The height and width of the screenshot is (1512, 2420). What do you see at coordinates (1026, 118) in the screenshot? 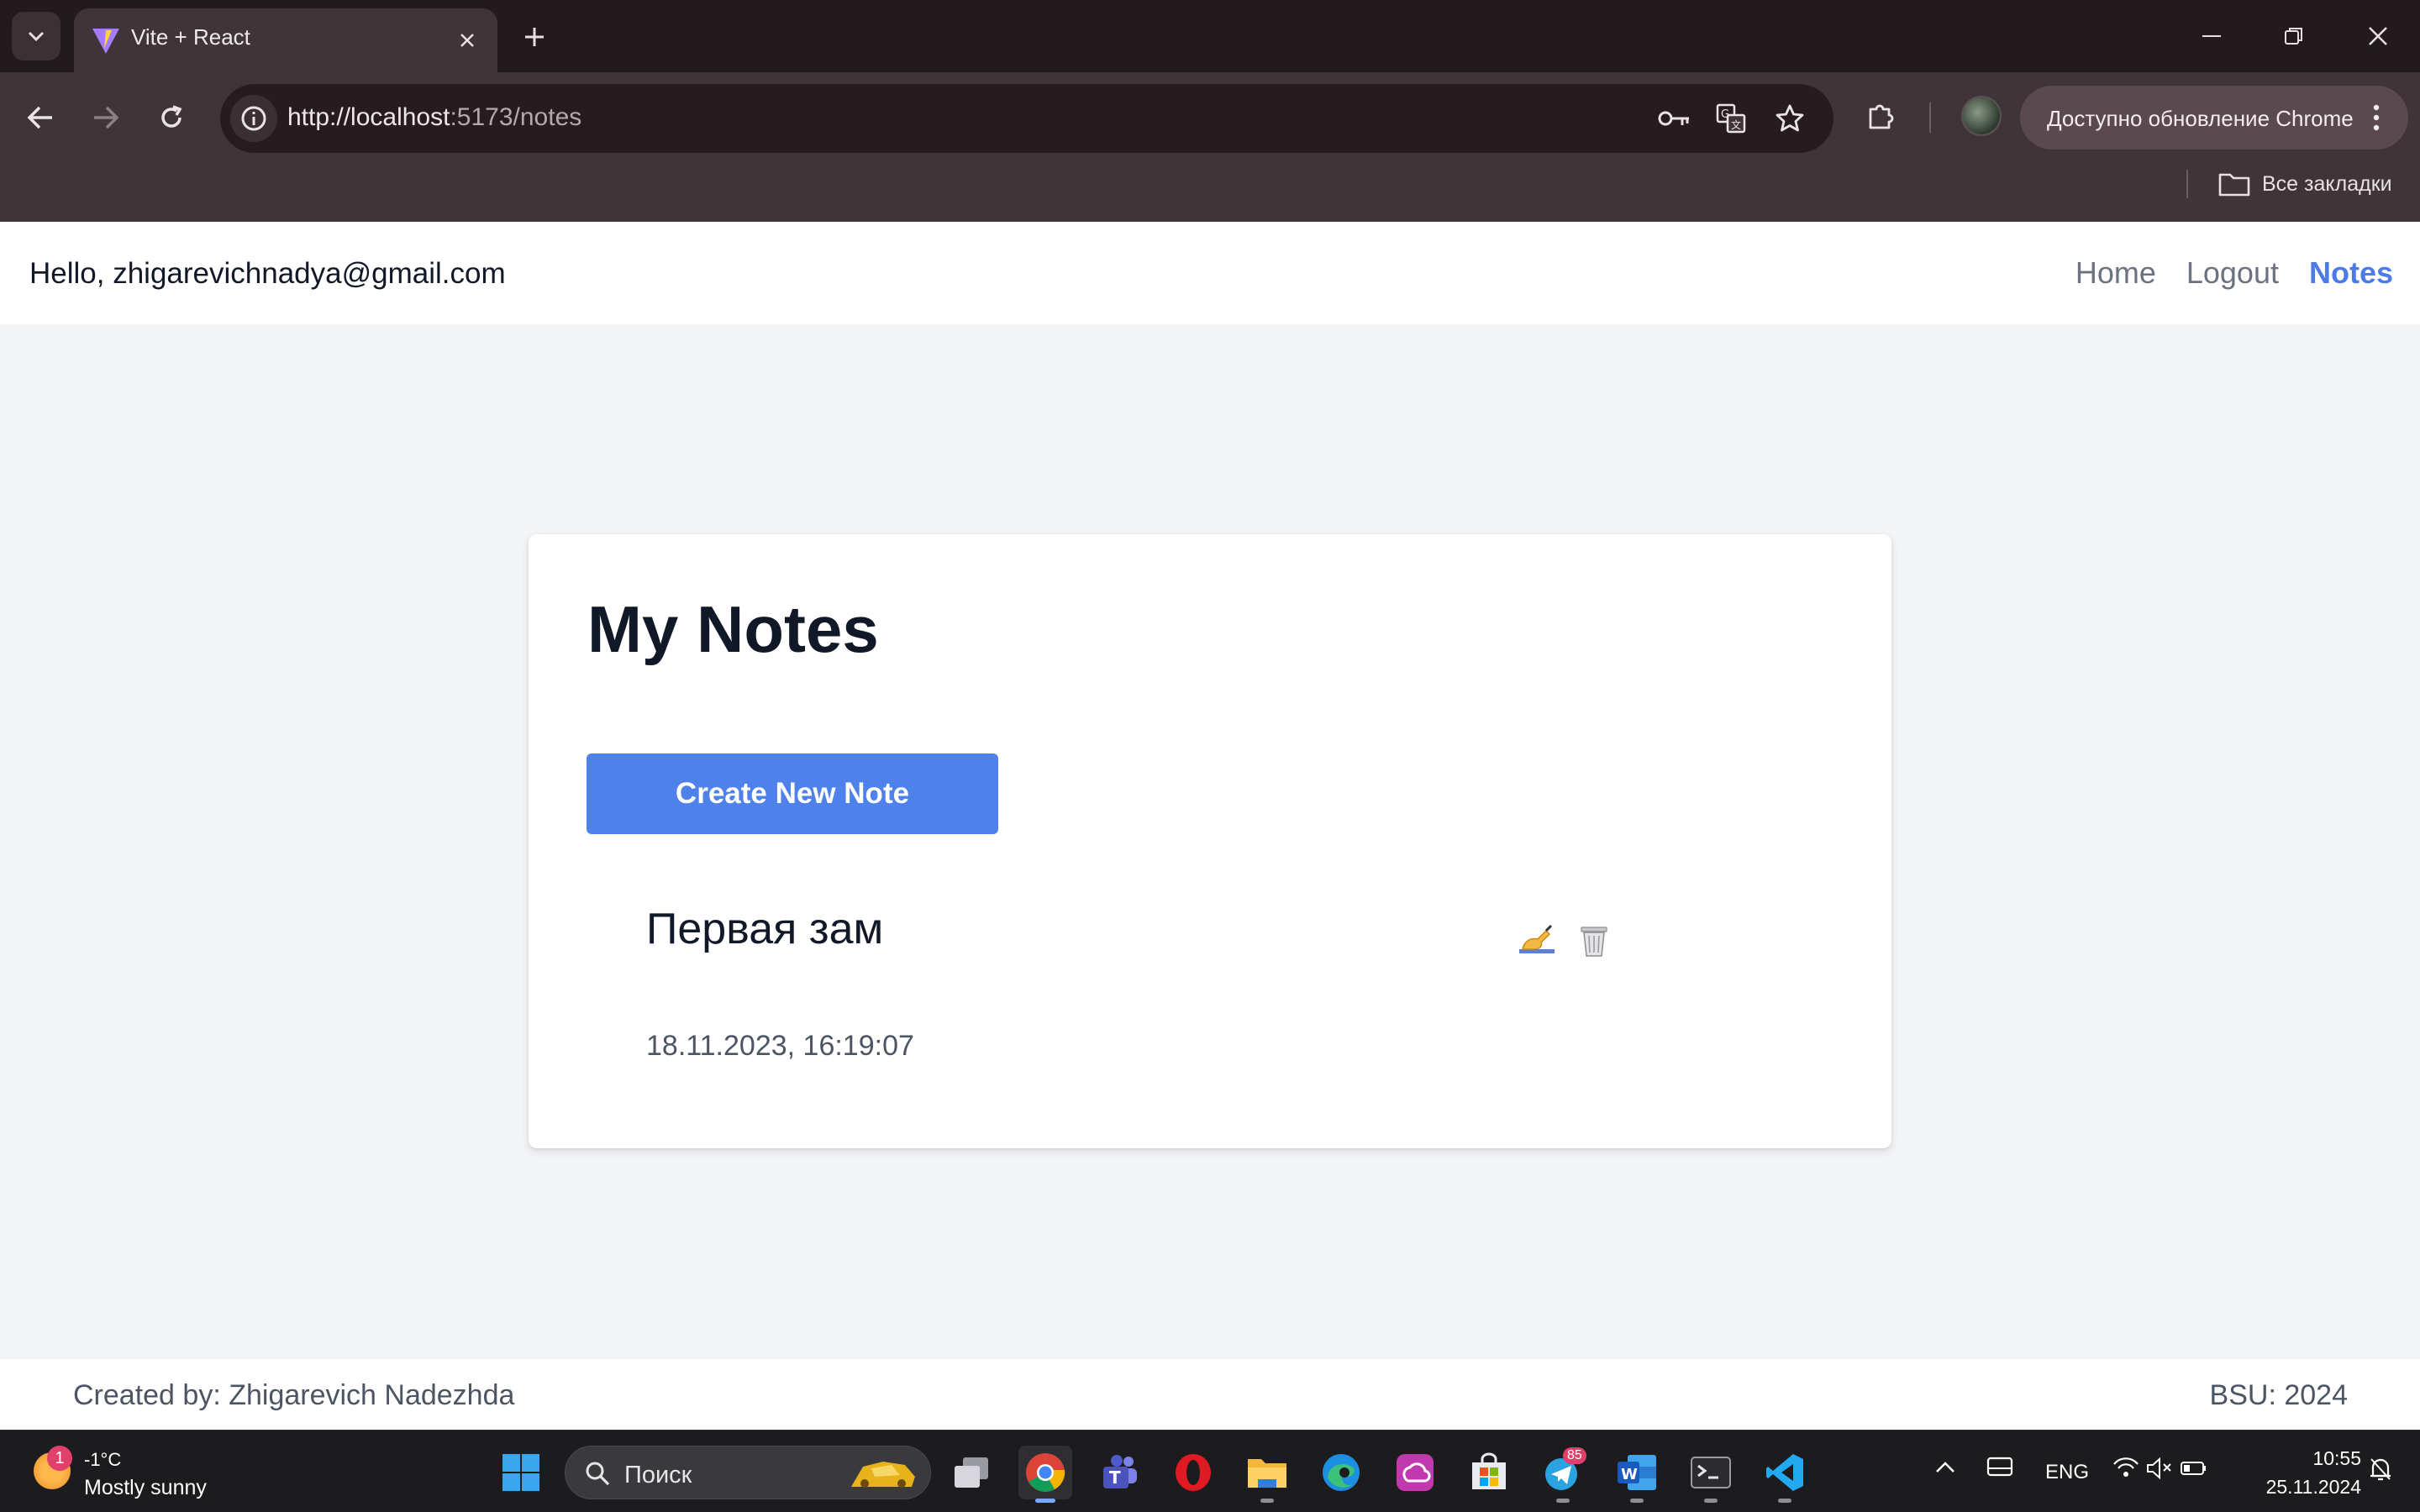
I see `address-bar: http://localhost:5173/notes G文` at bounding box center [1026, 118].